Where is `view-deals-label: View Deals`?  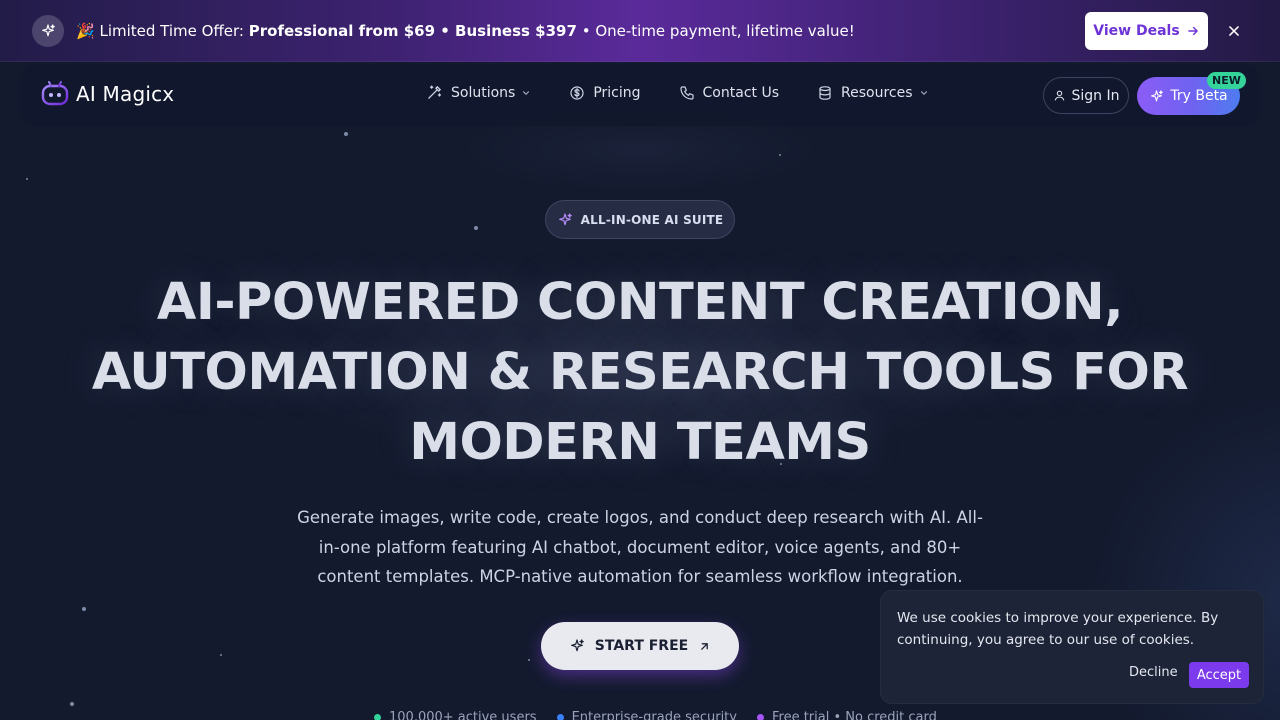 view-deals-label: View Deals is located at coordinates (1136, 31).